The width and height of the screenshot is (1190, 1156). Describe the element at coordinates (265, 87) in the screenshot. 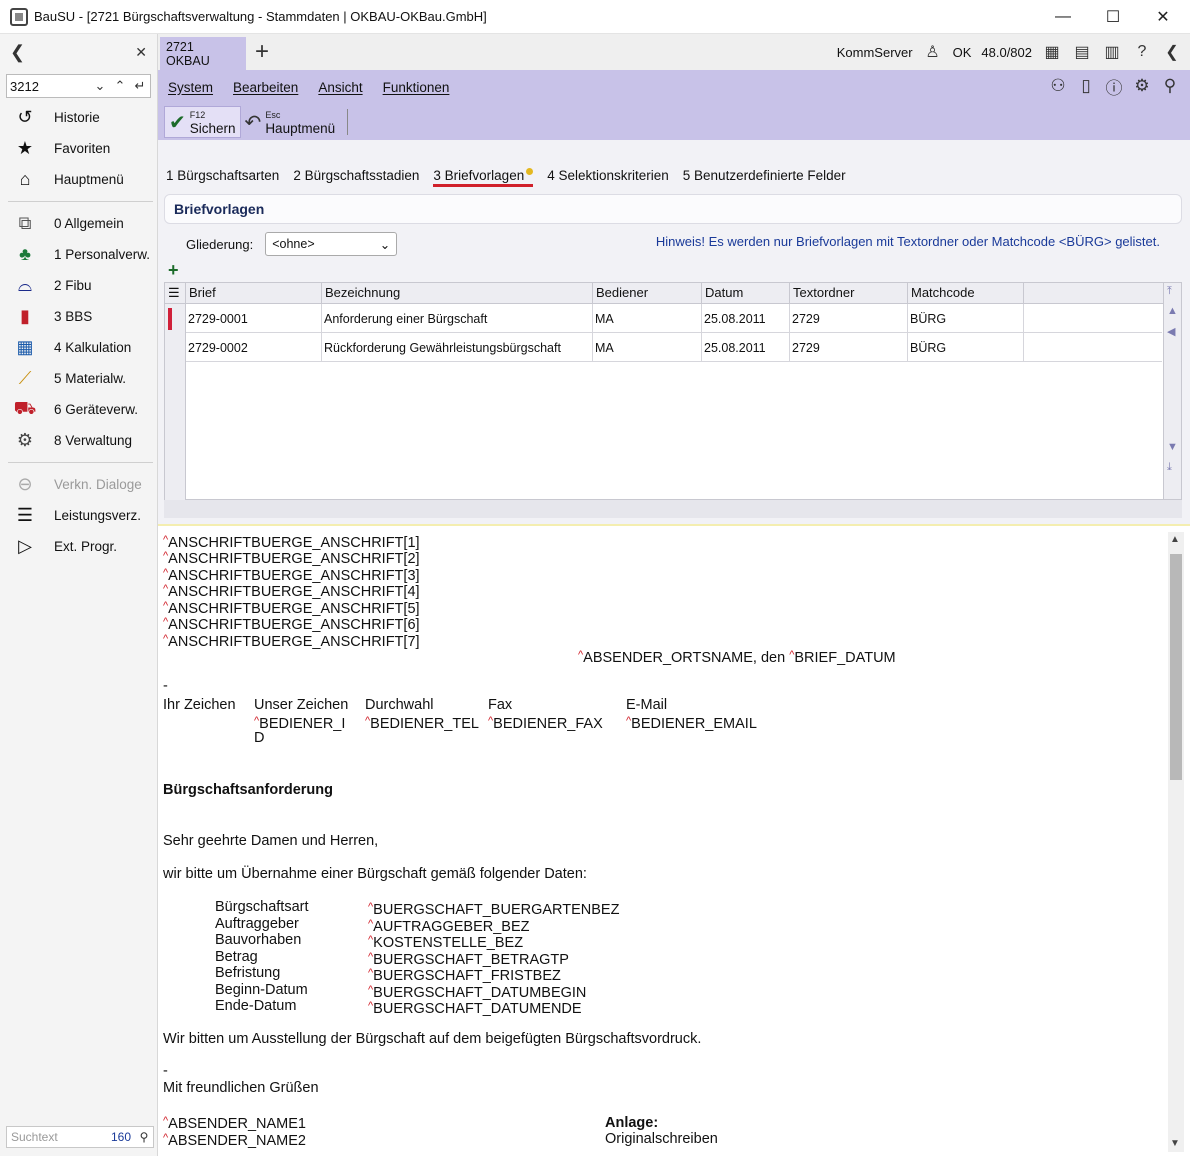

I see `menu-bearbeiten: Bearbeiten` at that location.